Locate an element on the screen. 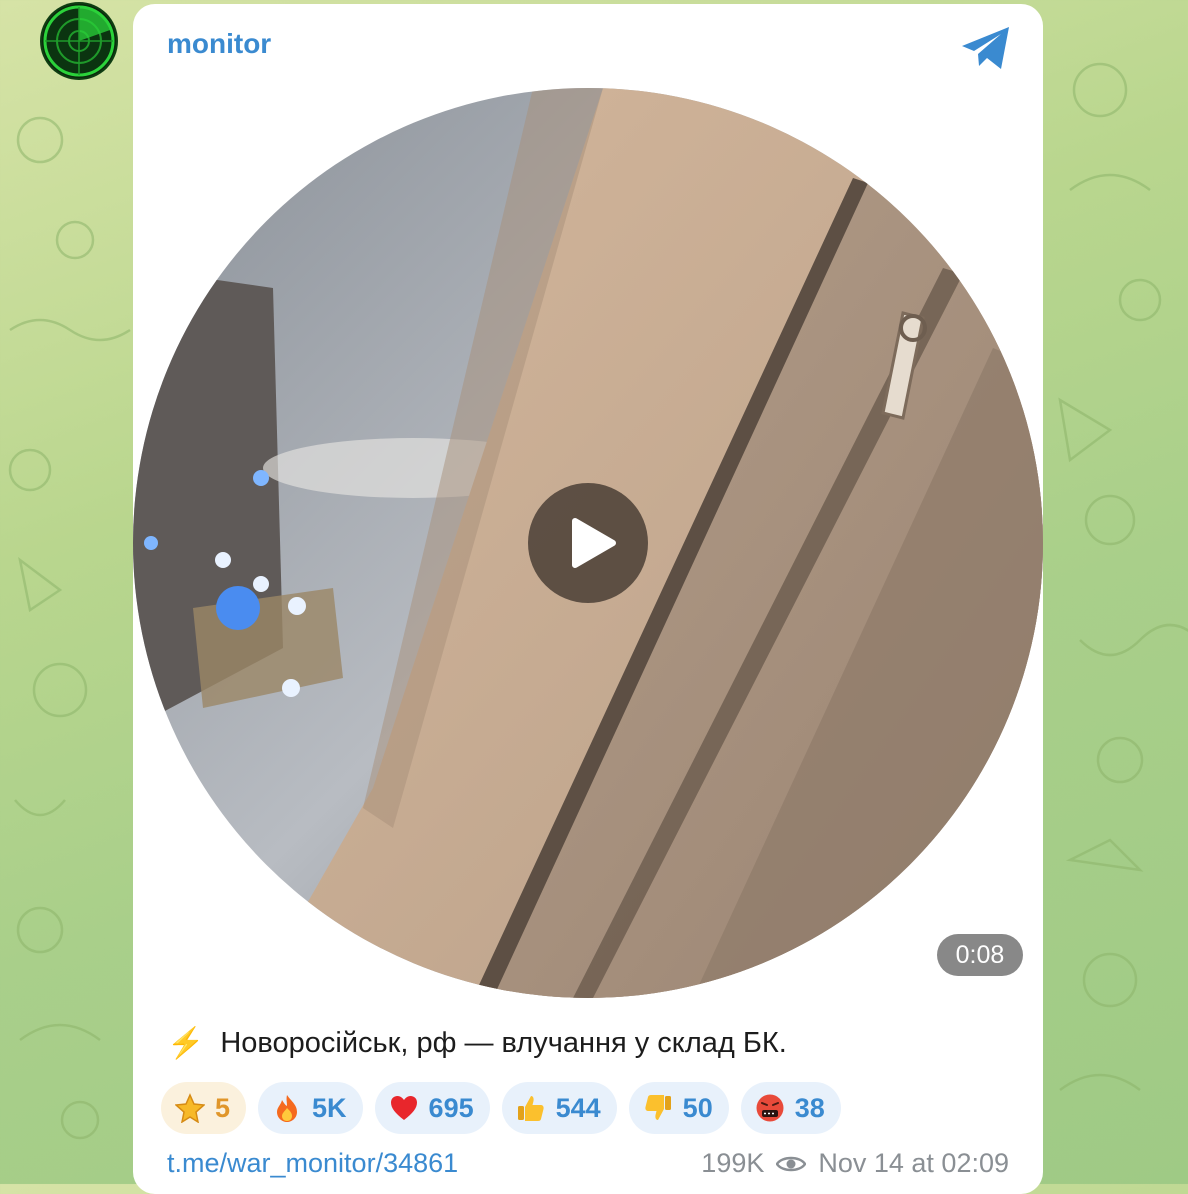  lightning-icon: ⚡ is located at coordinates (186, 1043).